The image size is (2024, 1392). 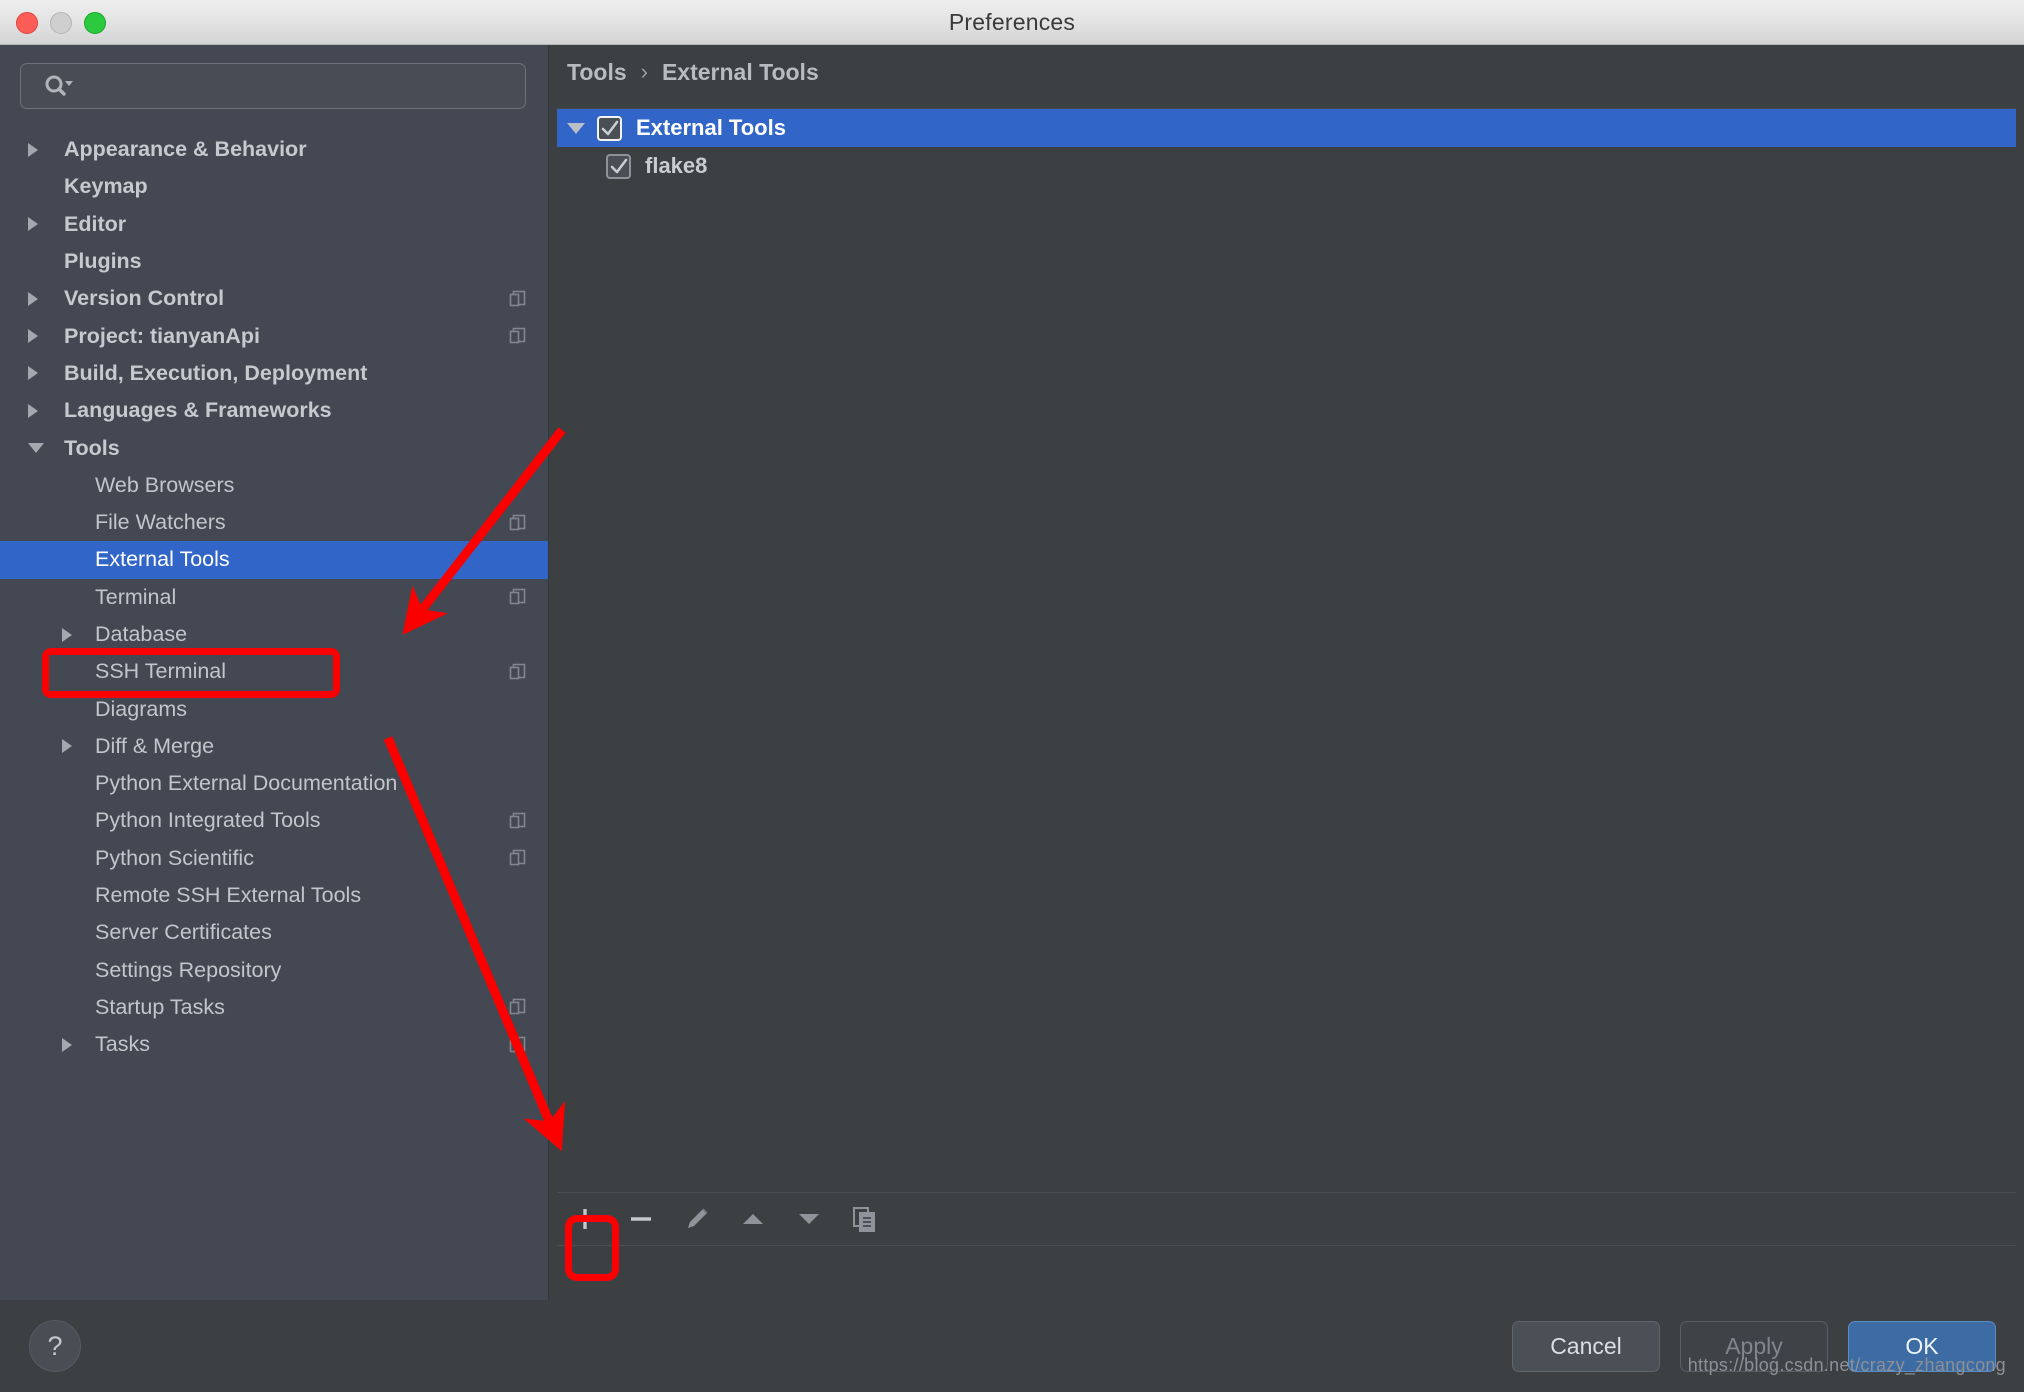 What do you see at coordinates (161, 671) in the screenshot?
I see `sidebar-item-label: SSH Terminal` at bounding box center [161, 671].